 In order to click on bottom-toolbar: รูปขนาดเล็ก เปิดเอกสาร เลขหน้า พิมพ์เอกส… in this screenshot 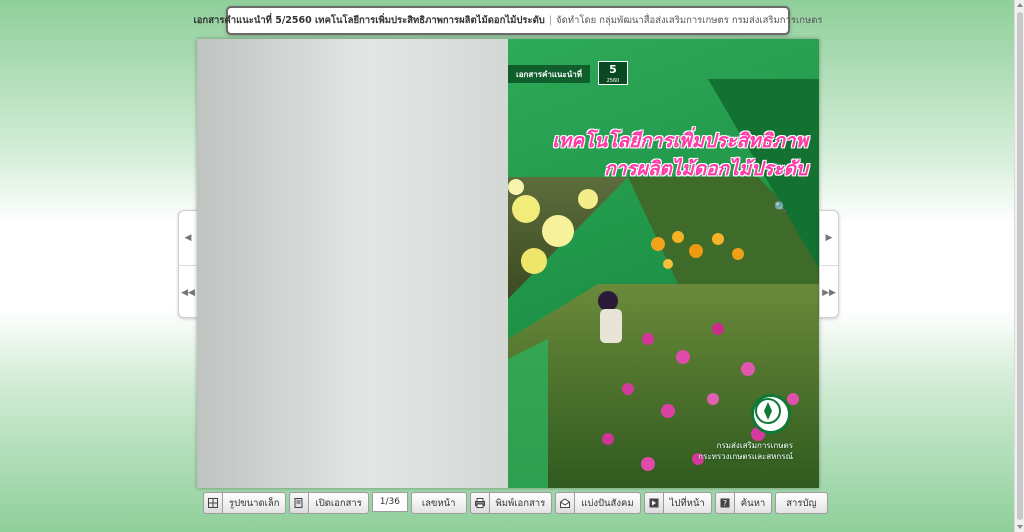, I will do `click(515, 503)`.